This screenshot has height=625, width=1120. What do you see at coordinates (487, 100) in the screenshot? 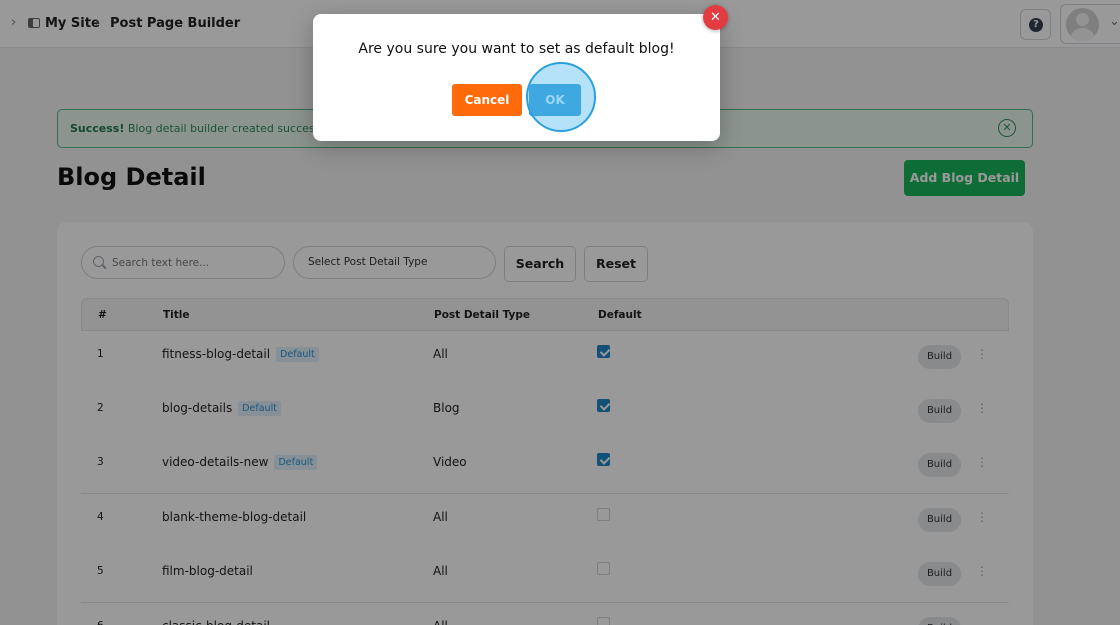
I see `cancel-button: Cancel` at bounding box center [487, 100].